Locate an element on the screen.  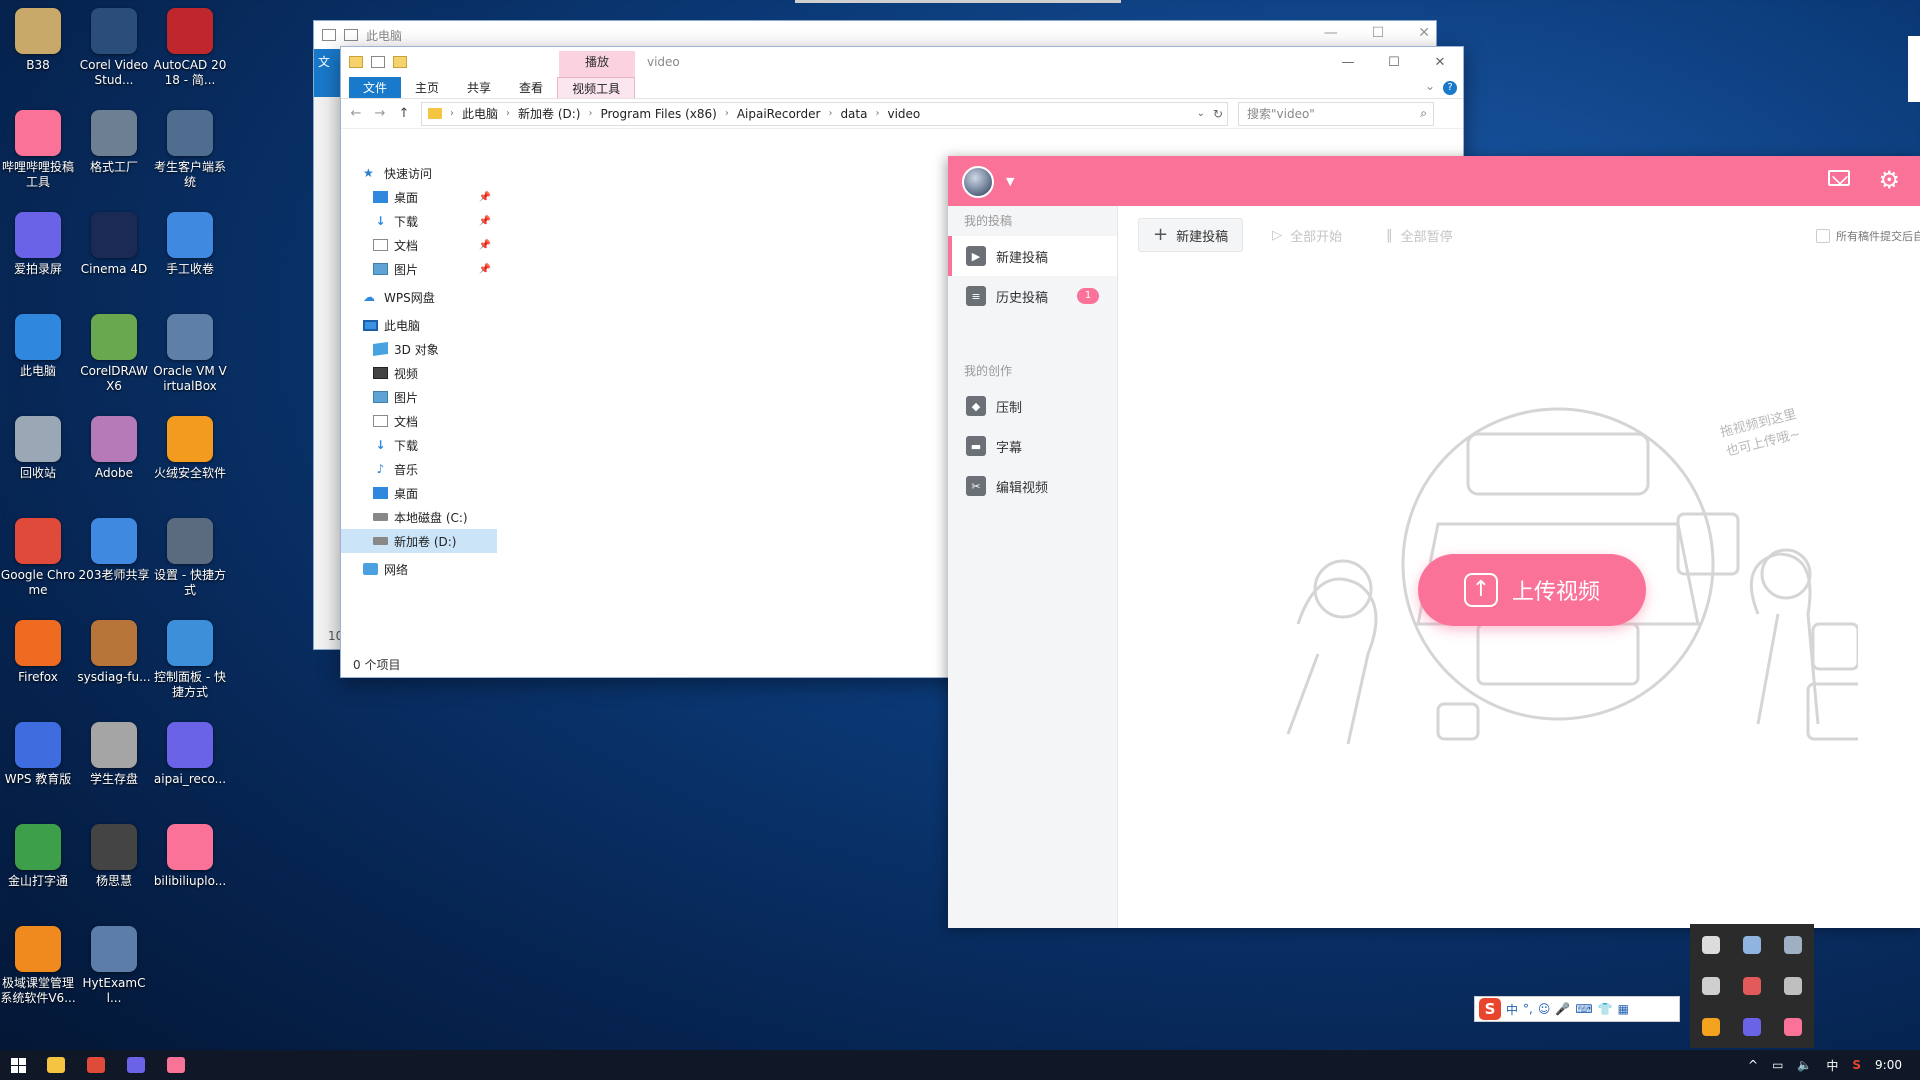
sogou-icon: S is located at coordinates (1490, 1009).